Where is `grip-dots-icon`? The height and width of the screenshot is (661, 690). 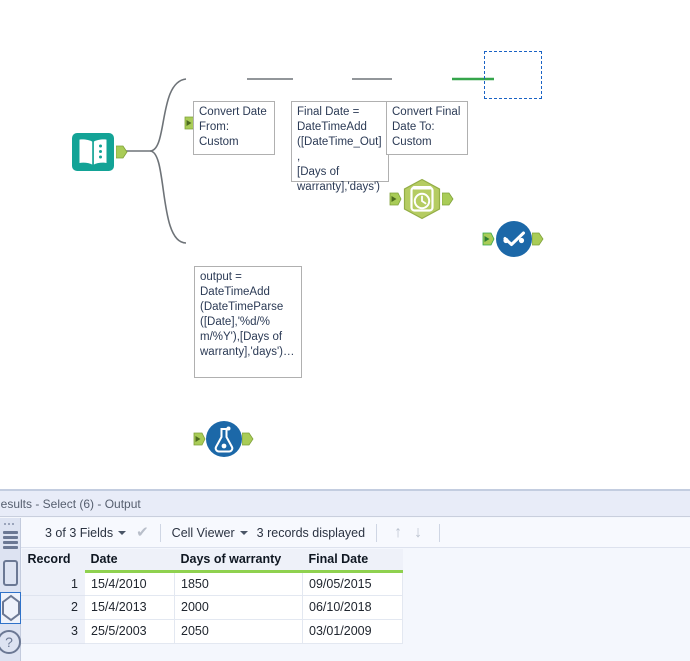 grip-dots-icon is located at coordinates (10, 524).